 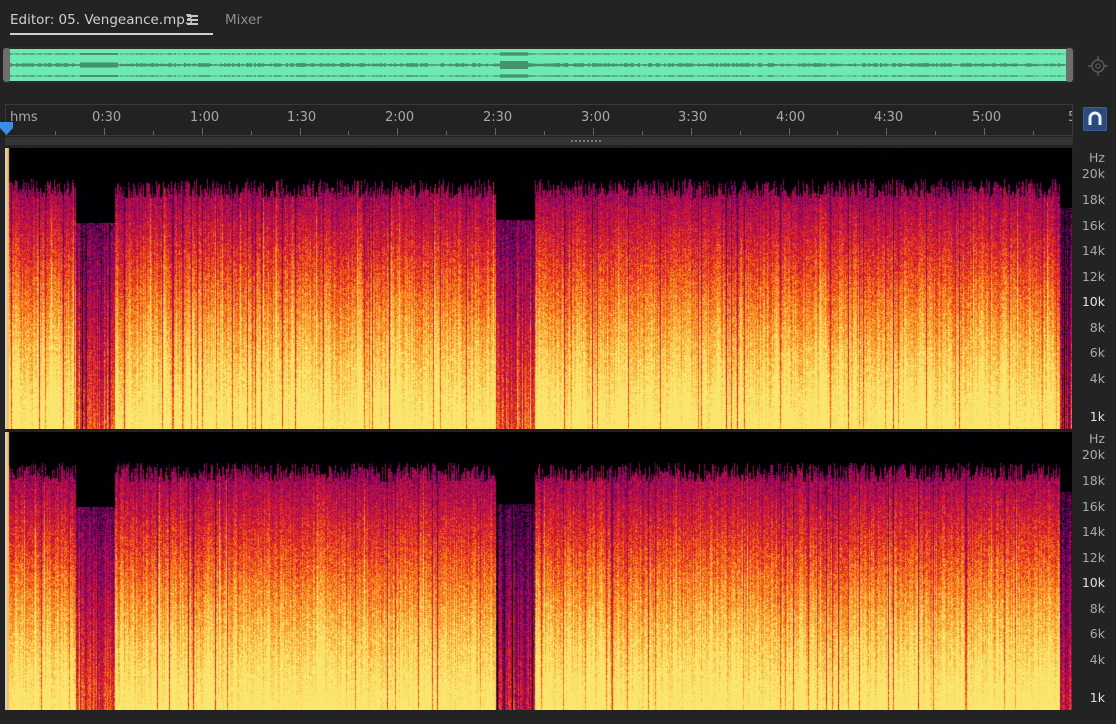 I want to click on tab-mixer-label: Mixer, so click(x=243, y=20).